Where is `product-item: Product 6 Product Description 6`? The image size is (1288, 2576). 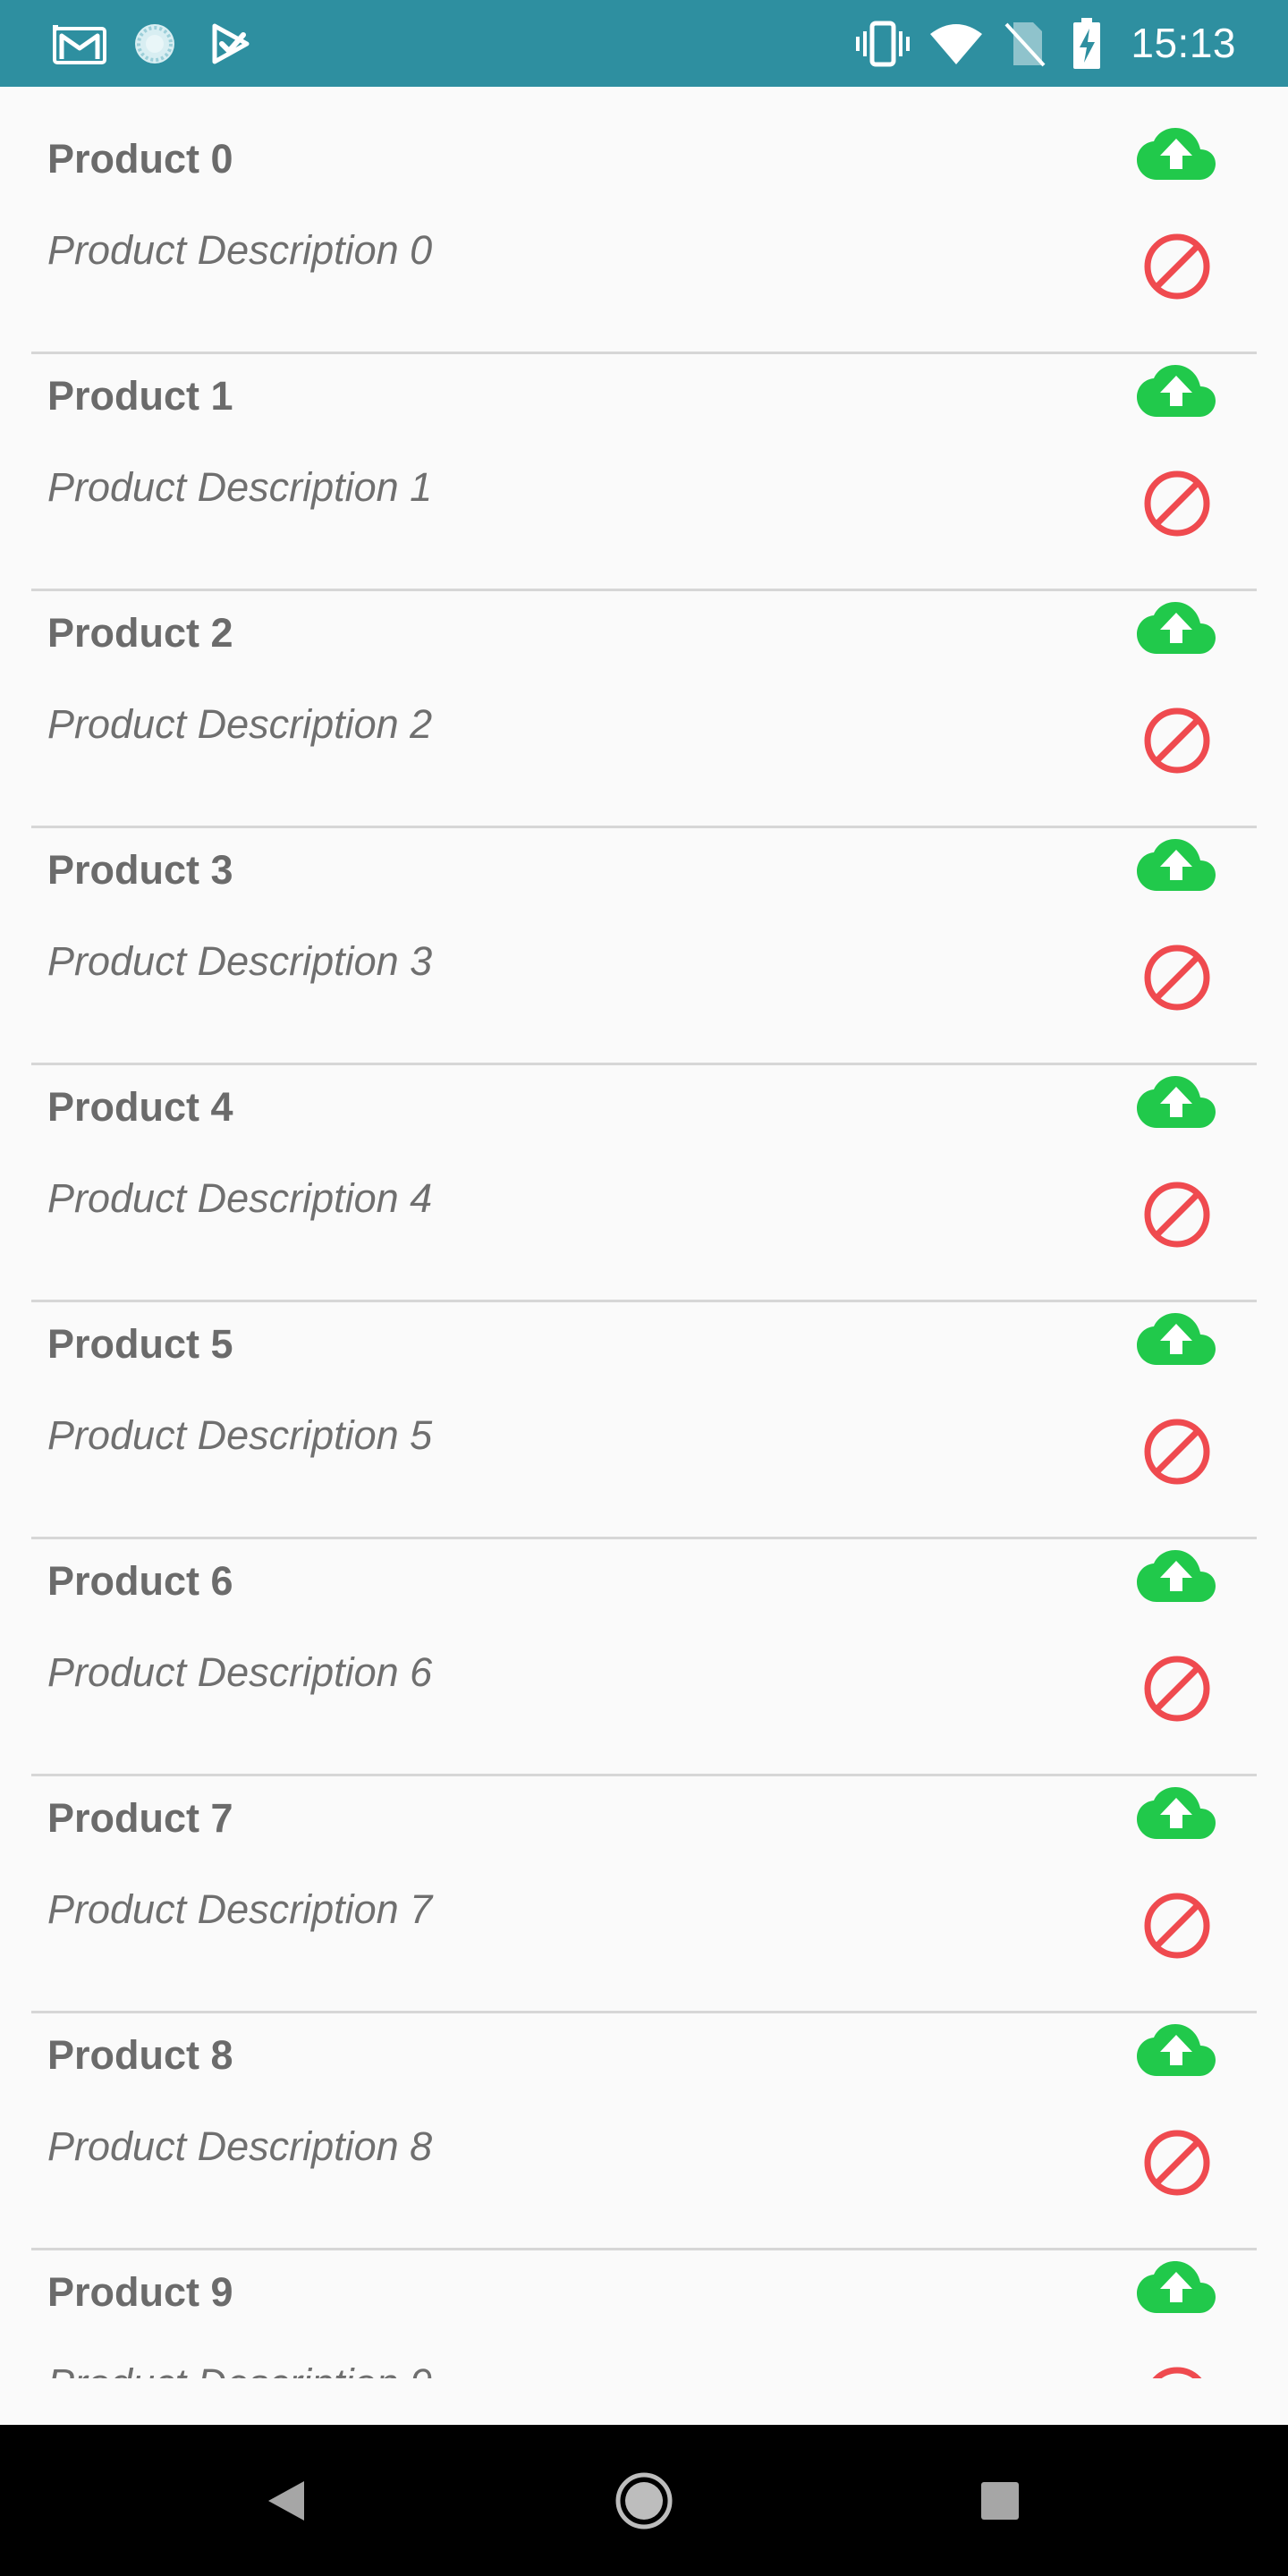 product-item: Product 6 Product Description 6 is located at coordinates (644, 1627).